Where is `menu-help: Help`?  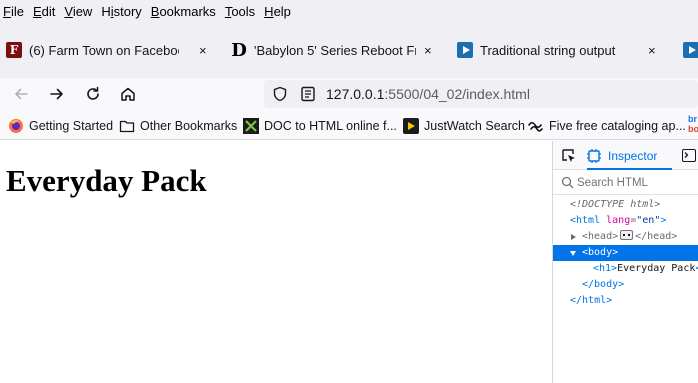 menu-help: Help is located at coordinates (277, 11).